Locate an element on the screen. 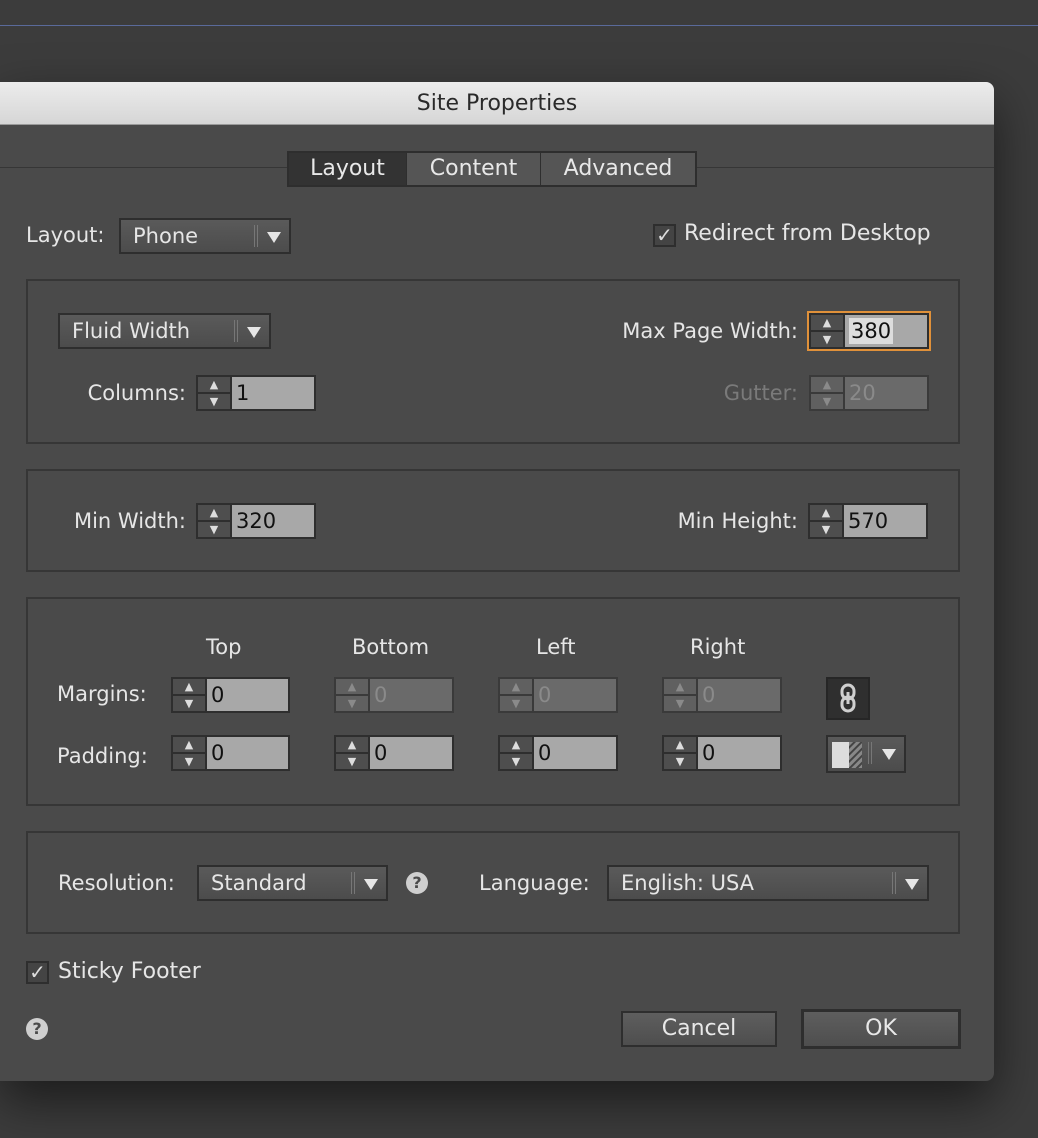  min-height-field: ▲ ▼ 570 is located at coordinates (868, 521).